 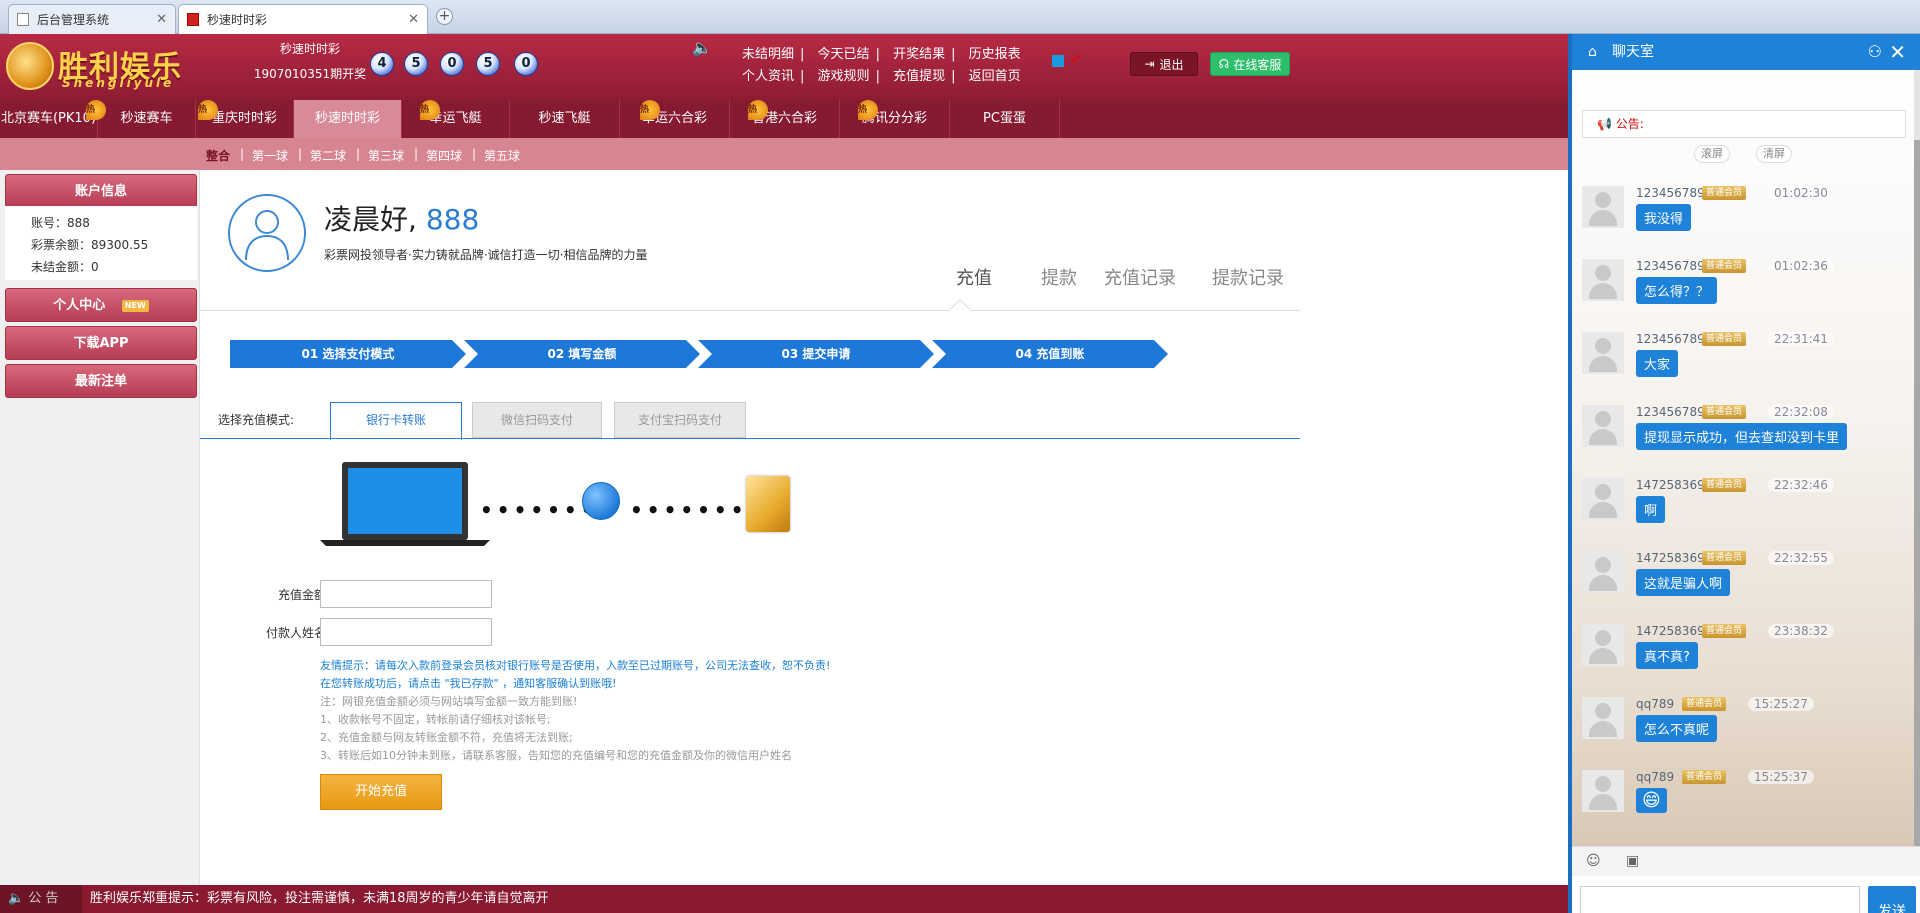 What do you see at coordinates (1712, 154) in the screenshot?
I see `scroll-lock-button: 滚屏` at bounding box center [1712, 154].